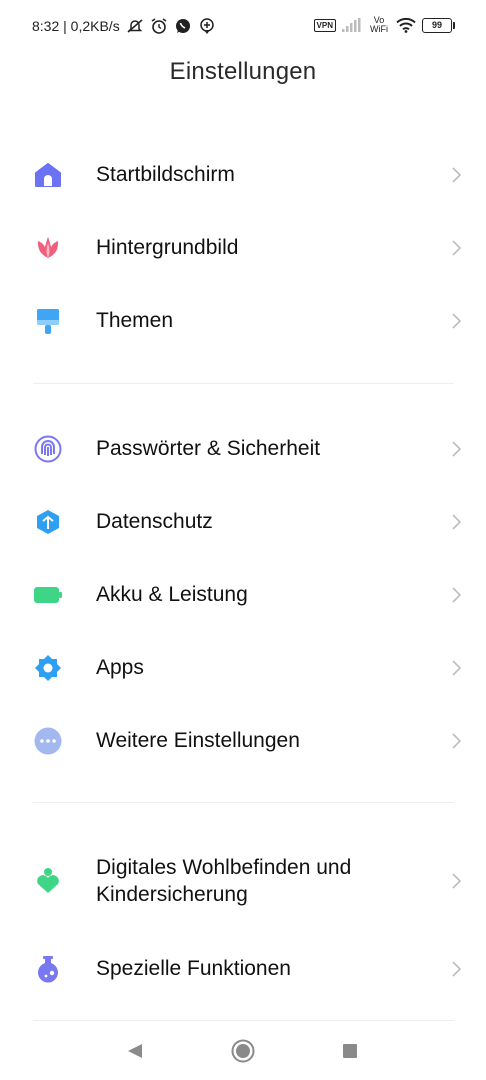 Image resolution: width=486 pixels, height=1080 pixels. I want to click on home-button-icon, so click(243, 1051).